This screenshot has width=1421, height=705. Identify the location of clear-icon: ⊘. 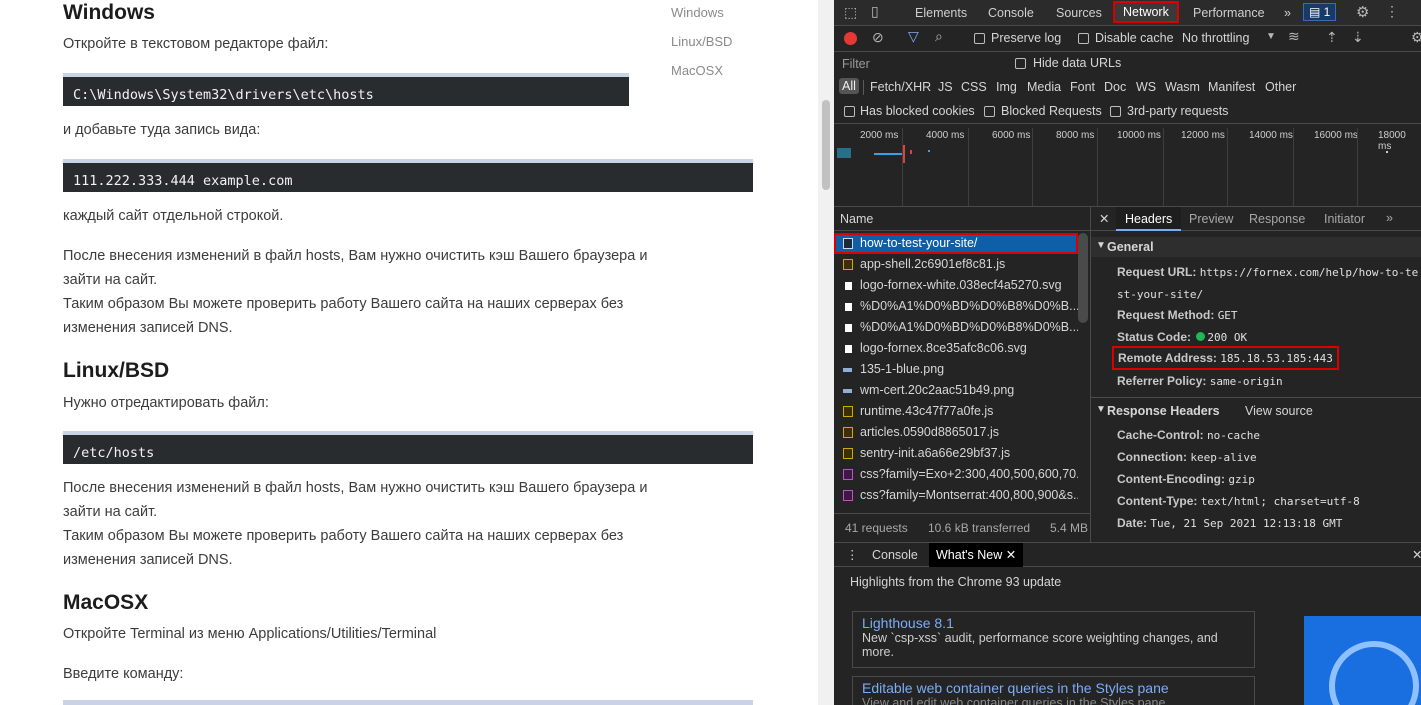
(878, 37).